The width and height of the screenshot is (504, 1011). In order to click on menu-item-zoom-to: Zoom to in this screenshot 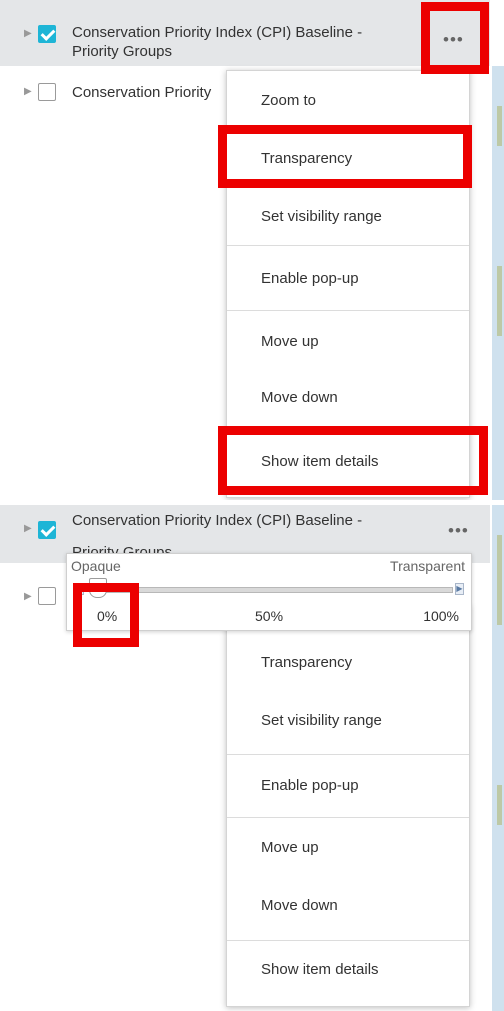, I will do `click(348, 100)`.